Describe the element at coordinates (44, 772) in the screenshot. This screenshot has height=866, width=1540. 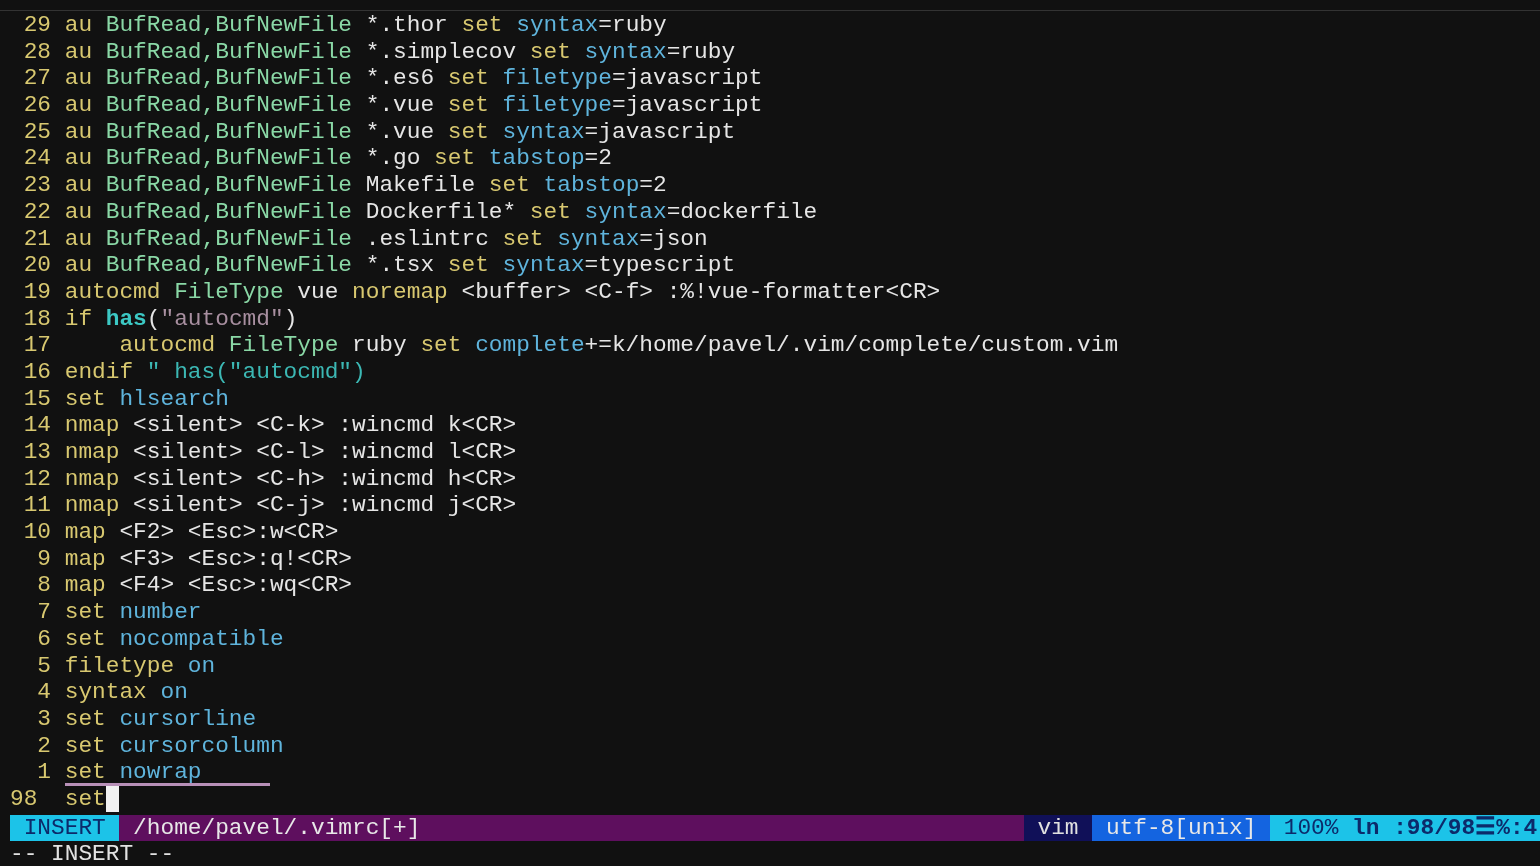
I see `line-number: 1` at that location.